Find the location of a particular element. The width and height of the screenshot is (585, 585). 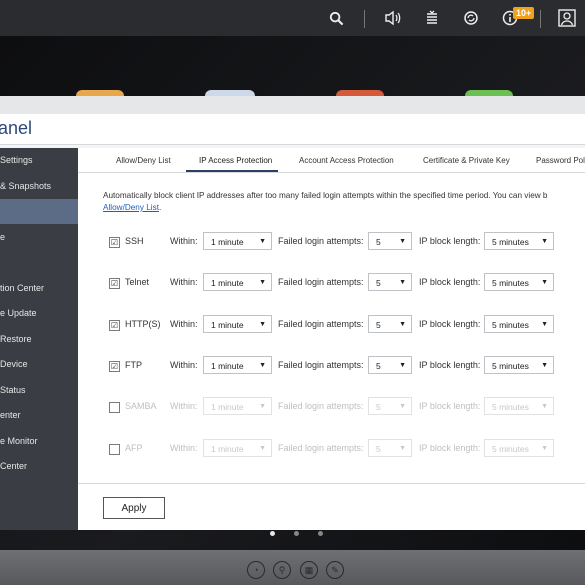

tab-ip-access-protection: IP Access Protection is located at coordinates (235, 160).